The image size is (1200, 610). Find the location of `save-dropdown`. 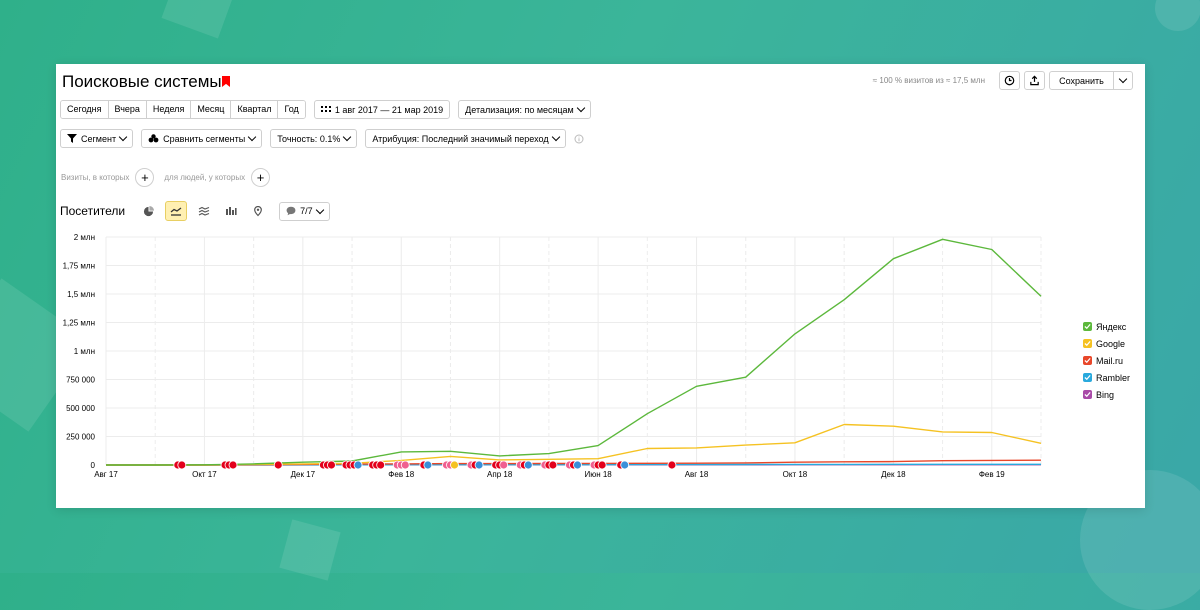

save-dropdown is located at coordinates (1123, 80).